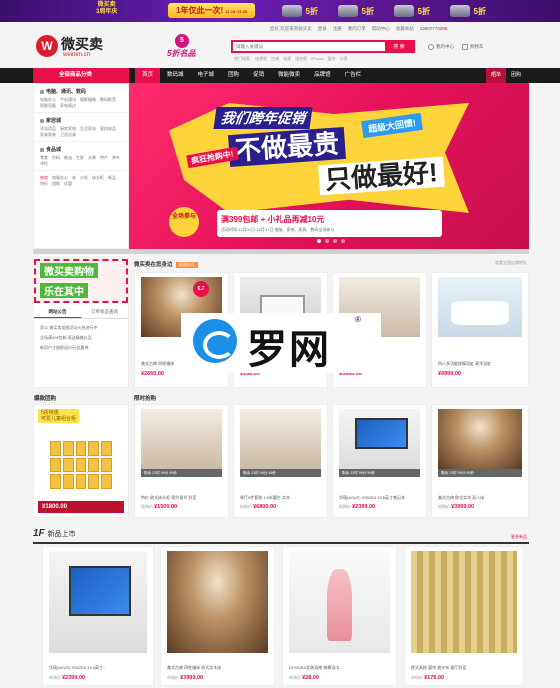  What do you see at coordinates (104, 158) in the screenshot?
I see `subcategory-link: 特产` at bounding box center [104, 158].